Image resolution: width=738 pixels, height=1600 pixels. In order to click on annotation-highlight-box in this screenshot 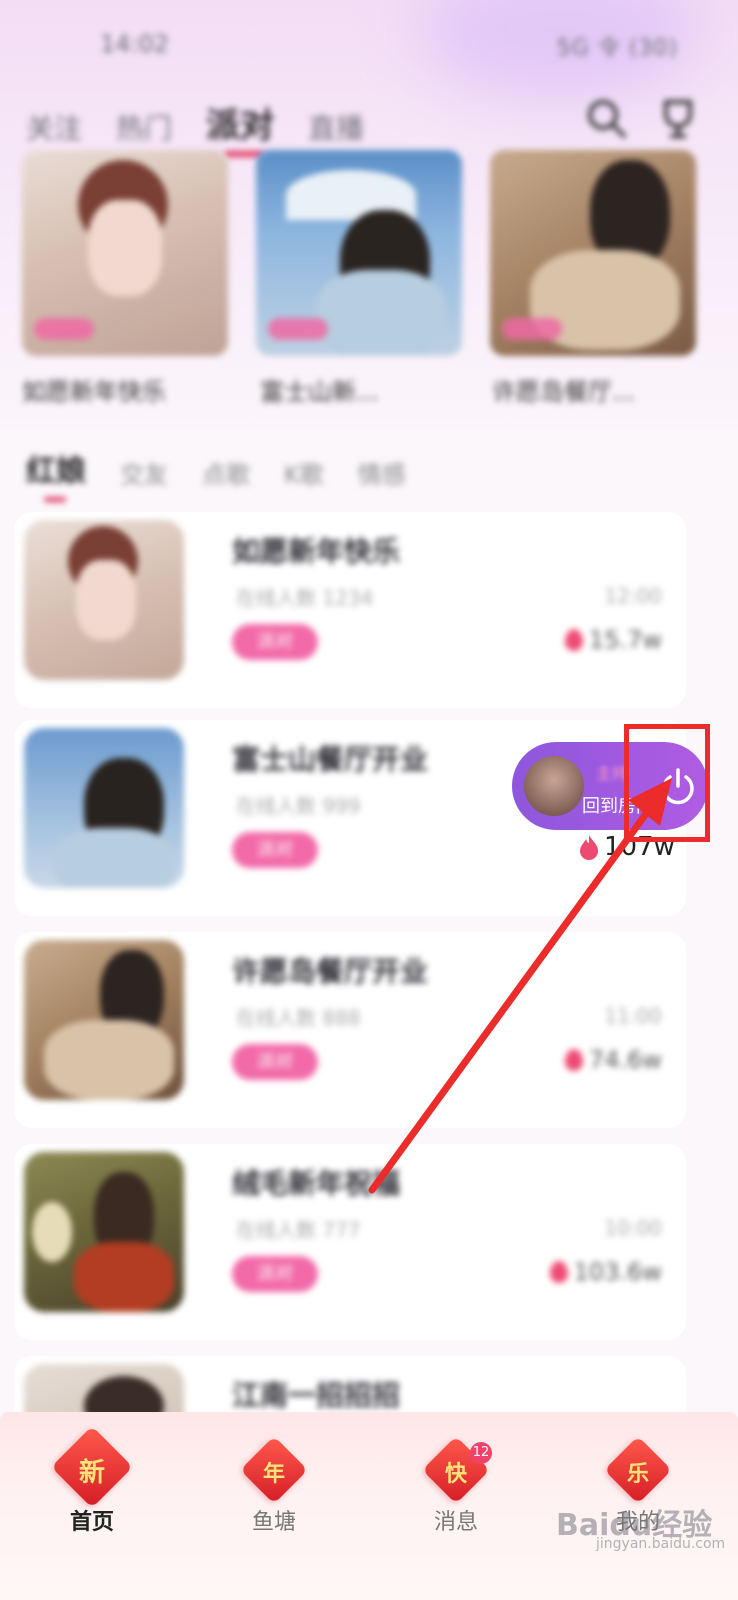, I will do `click(667, 783)`.